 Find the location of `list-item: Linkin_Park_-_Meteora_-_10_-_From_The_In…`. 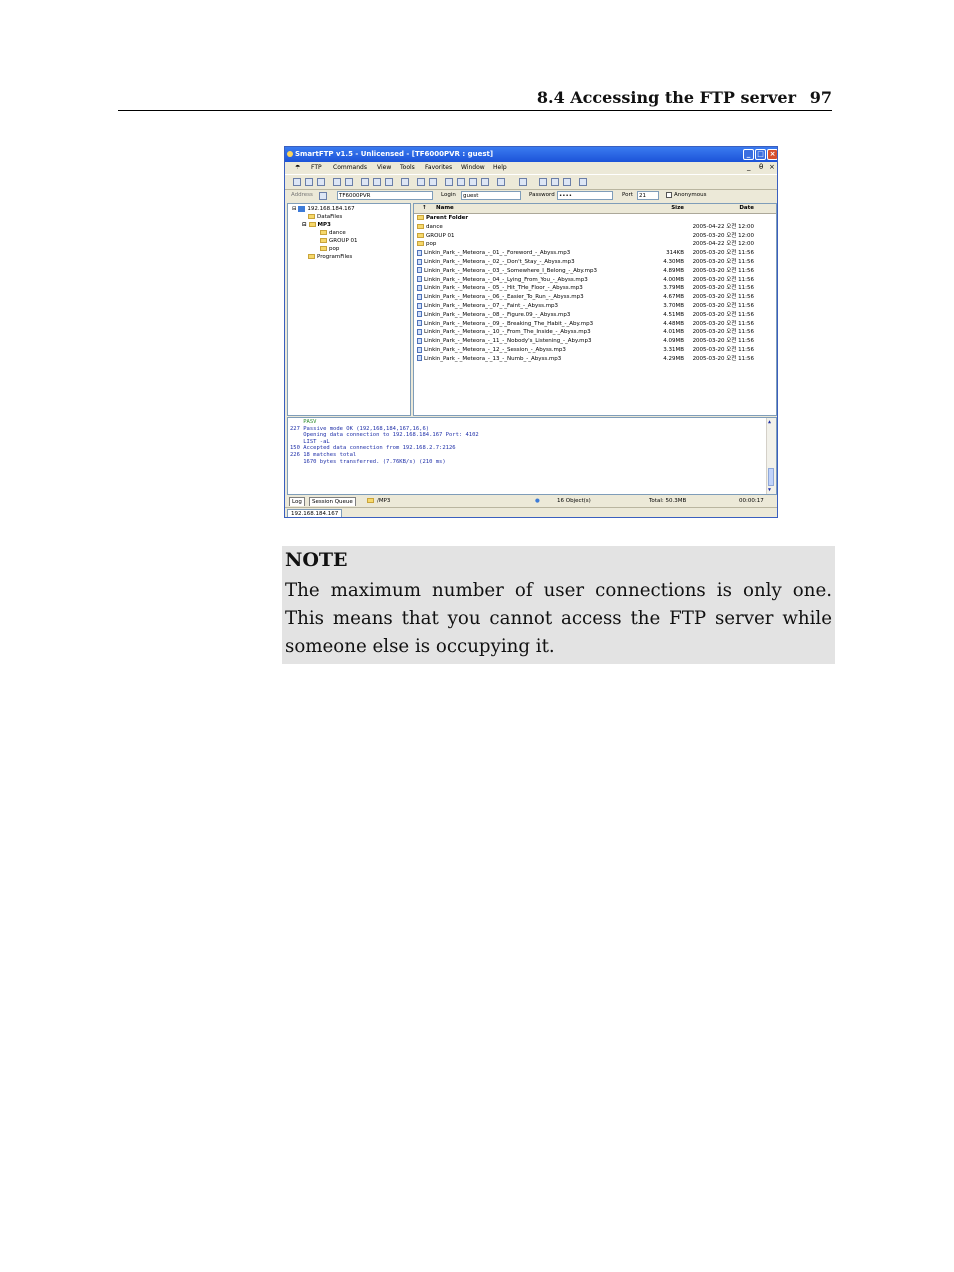

list-item: Linkin_Park_-_Meteora_-_10_-_From_The_In… is located at coordinates (595, 332).